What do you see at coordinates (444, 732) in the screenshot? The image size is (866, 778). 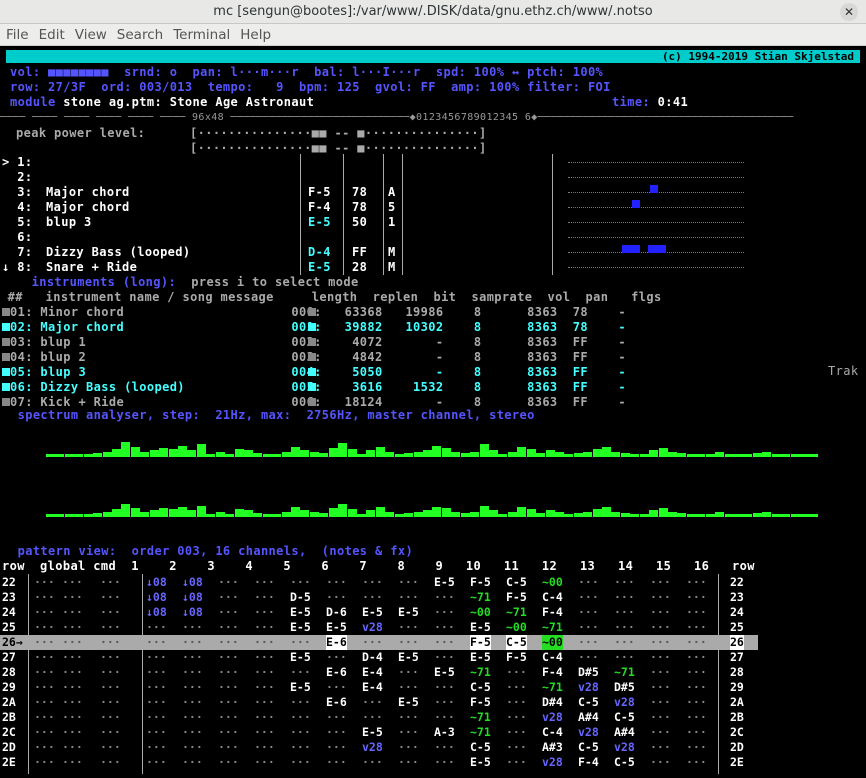 I see `pattern-cell: A-3` at bounding box center [444, 732].